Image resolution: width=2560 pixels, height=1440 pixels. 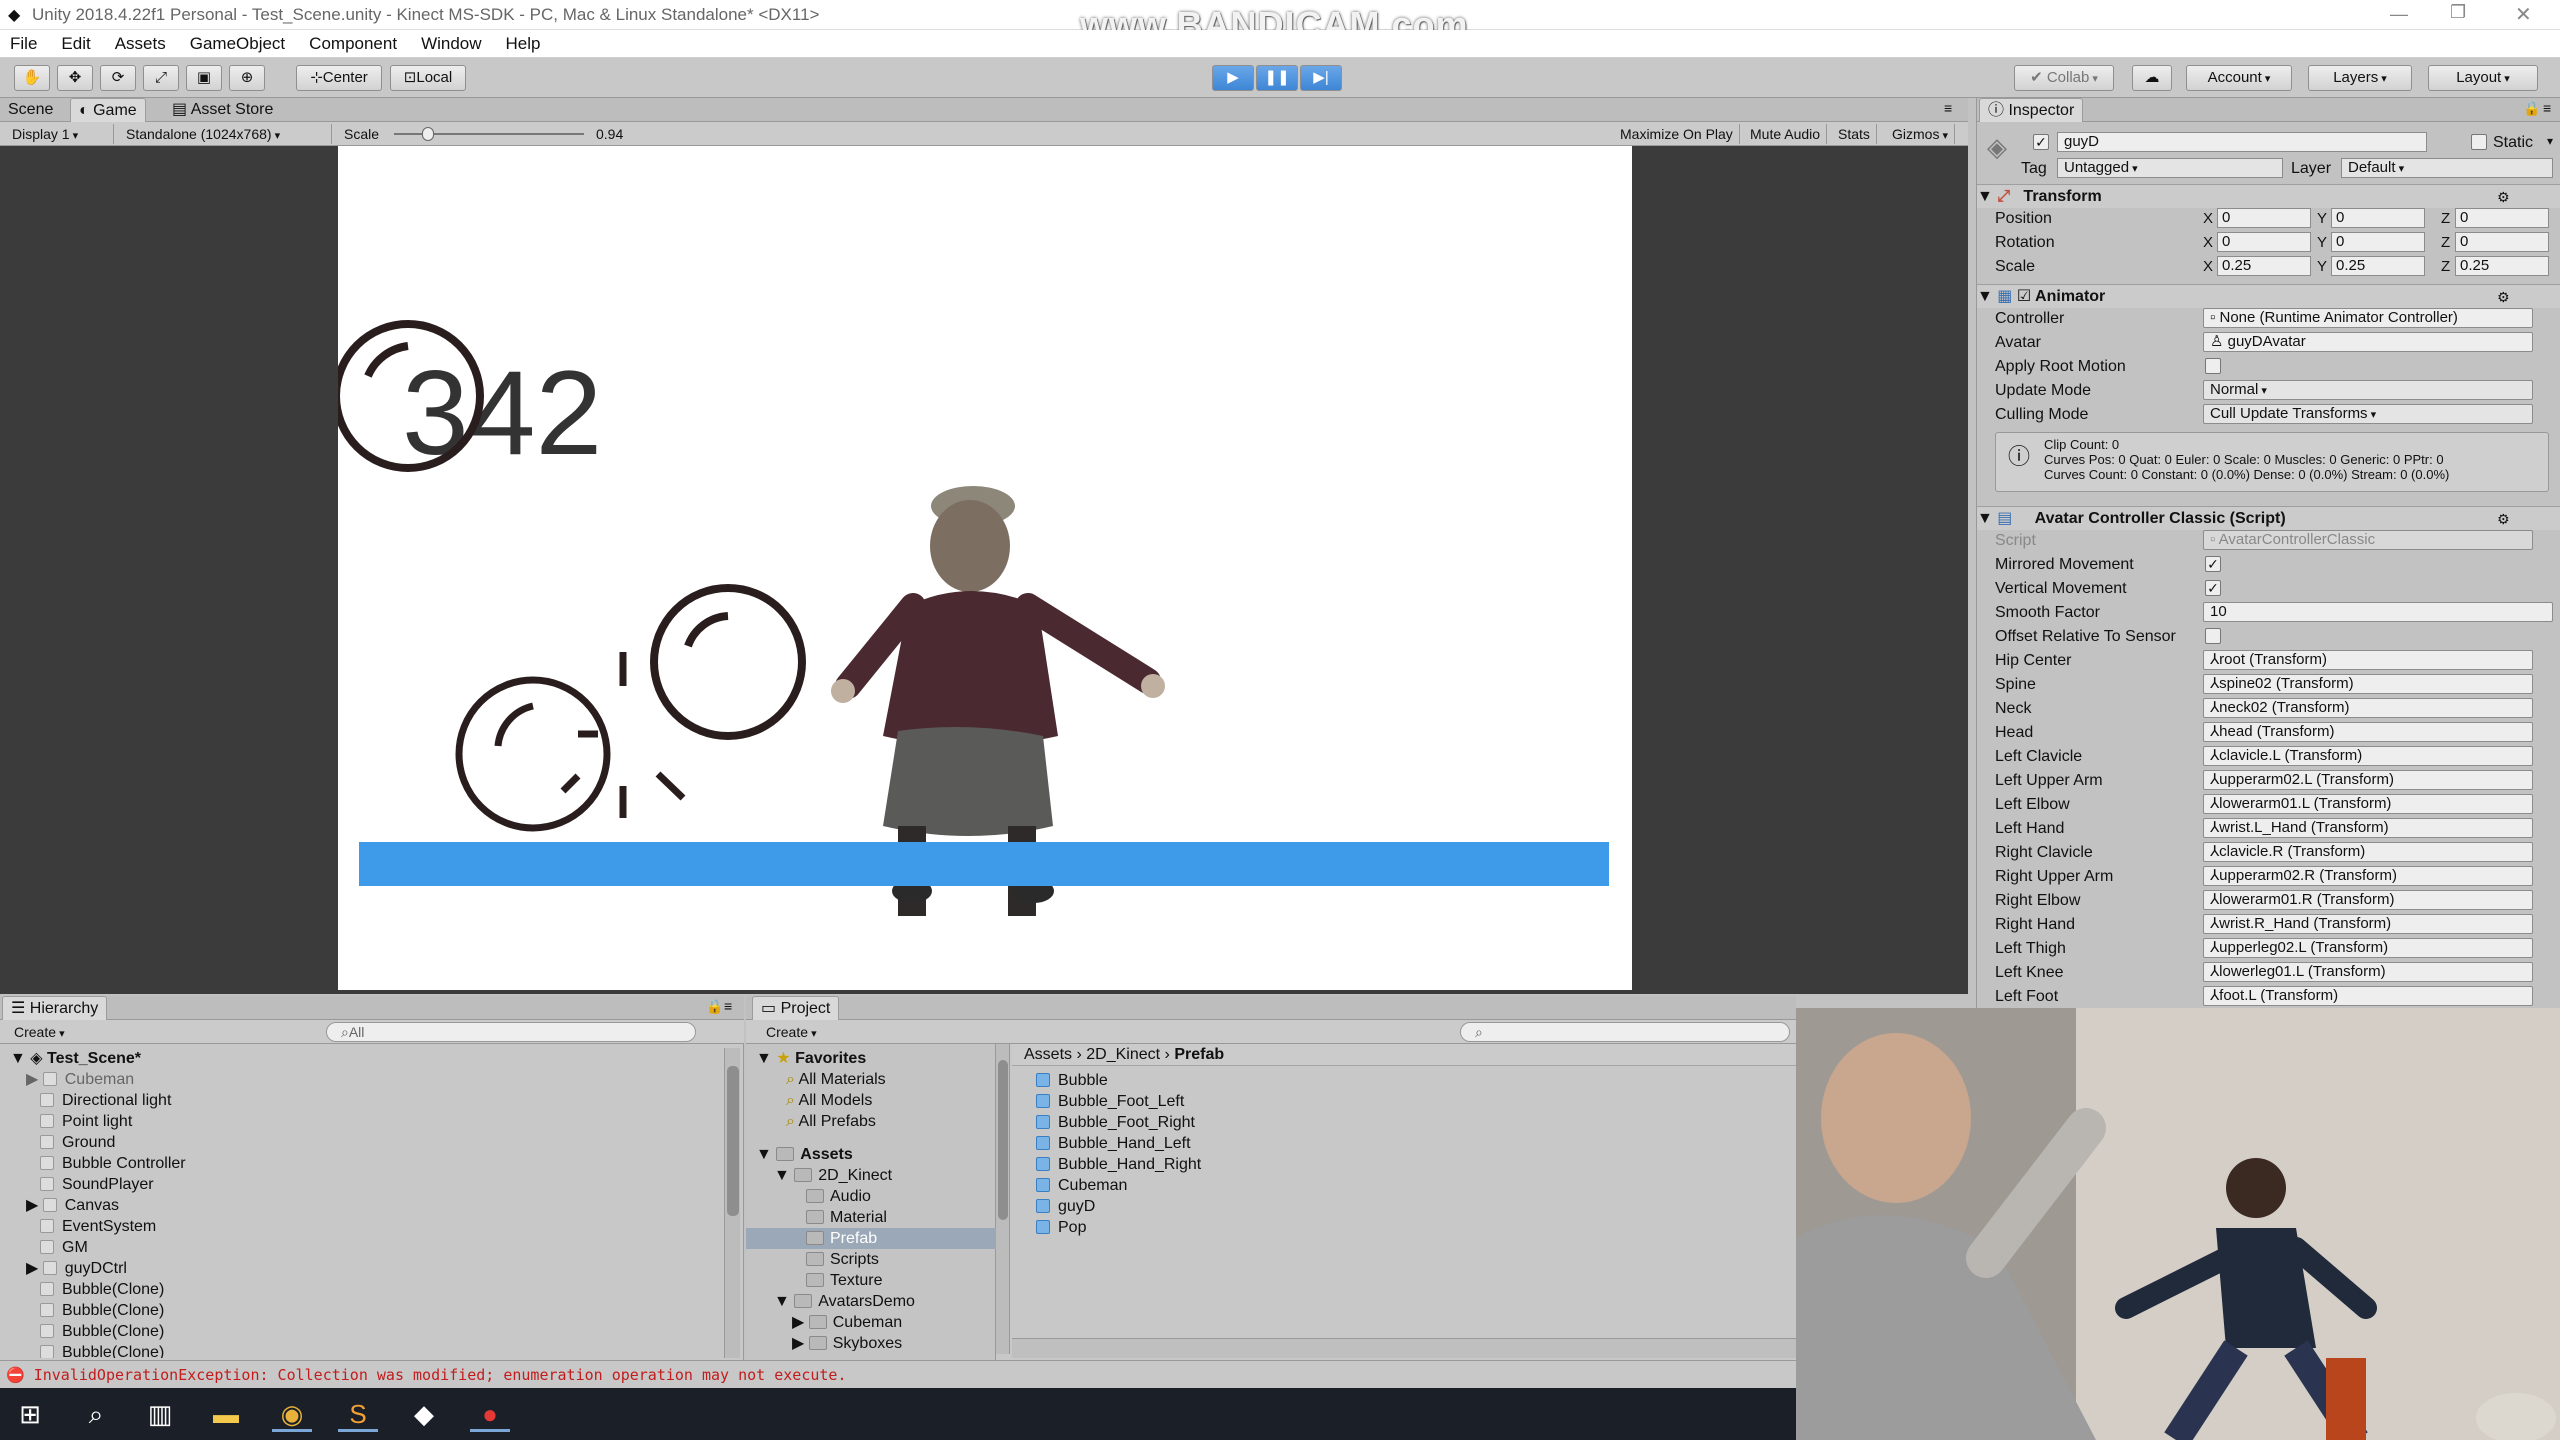 I want to click on position-y-input: 0, so click(x=2378, y=218).